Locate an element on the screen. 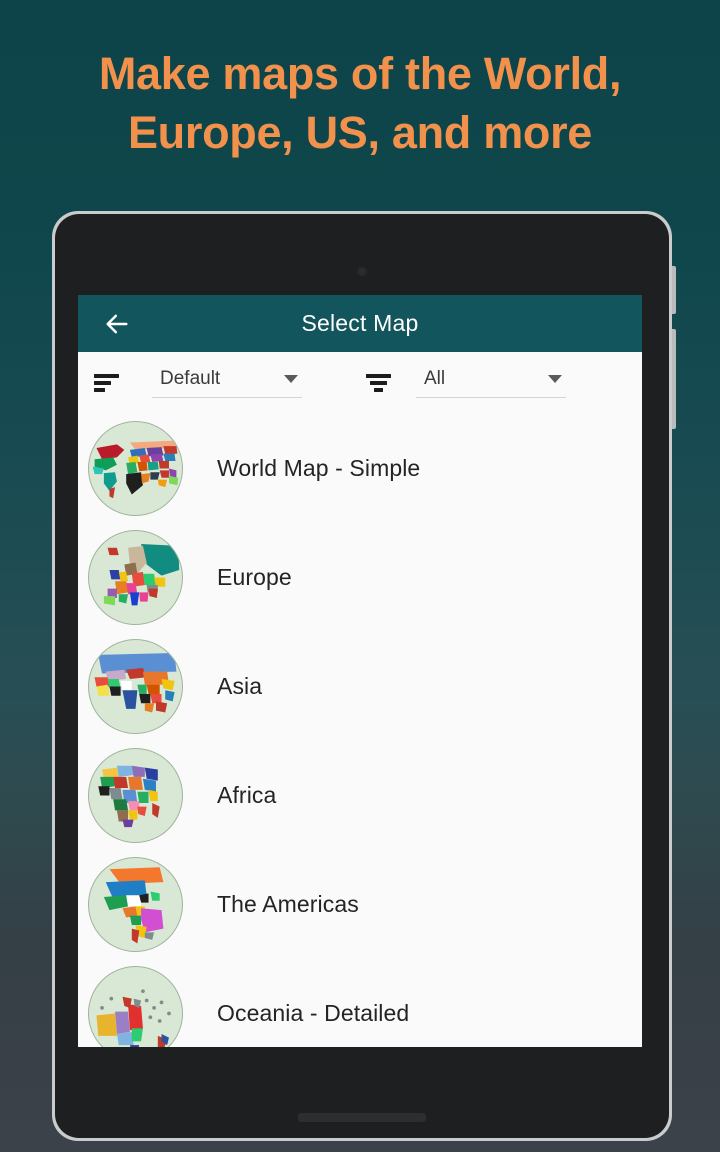 This screenshot has width=720, height=1152. home-indicator is located at coordinates (362, 1117).